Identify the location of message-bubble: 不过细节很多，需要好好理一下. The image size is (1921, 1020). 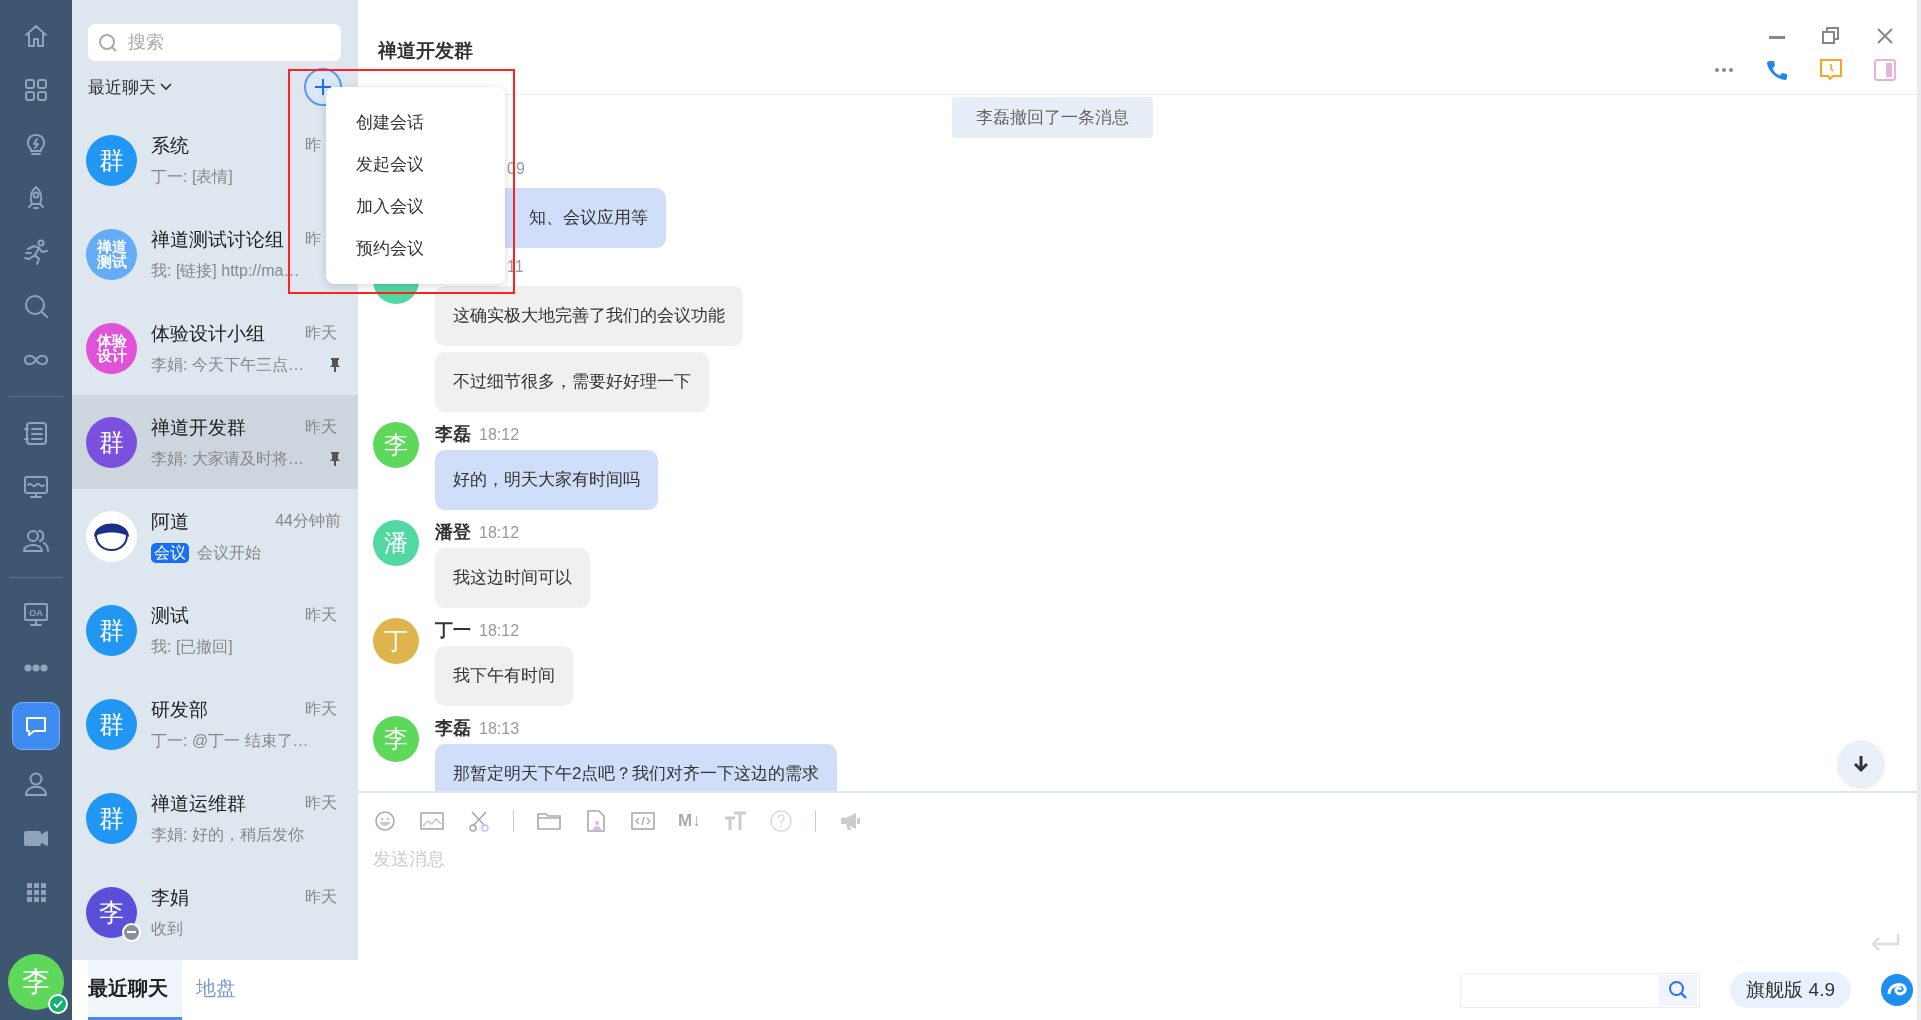
(572, 382).